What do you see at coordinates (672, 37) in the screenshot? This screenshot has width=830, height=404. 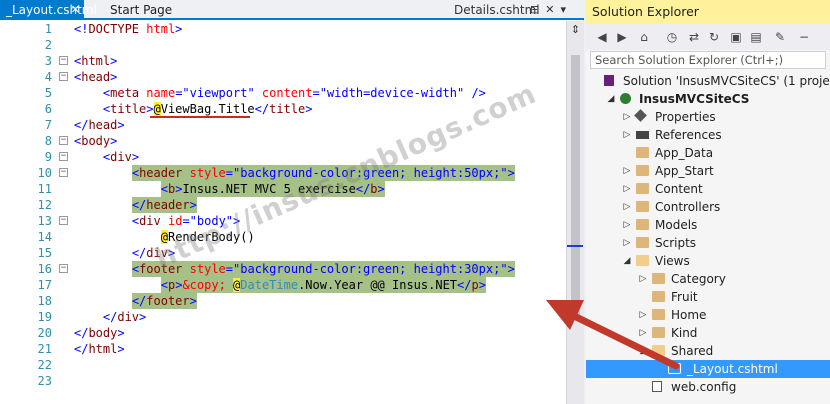 I see `history-icon: ◷` at bounding box center [672, 37].